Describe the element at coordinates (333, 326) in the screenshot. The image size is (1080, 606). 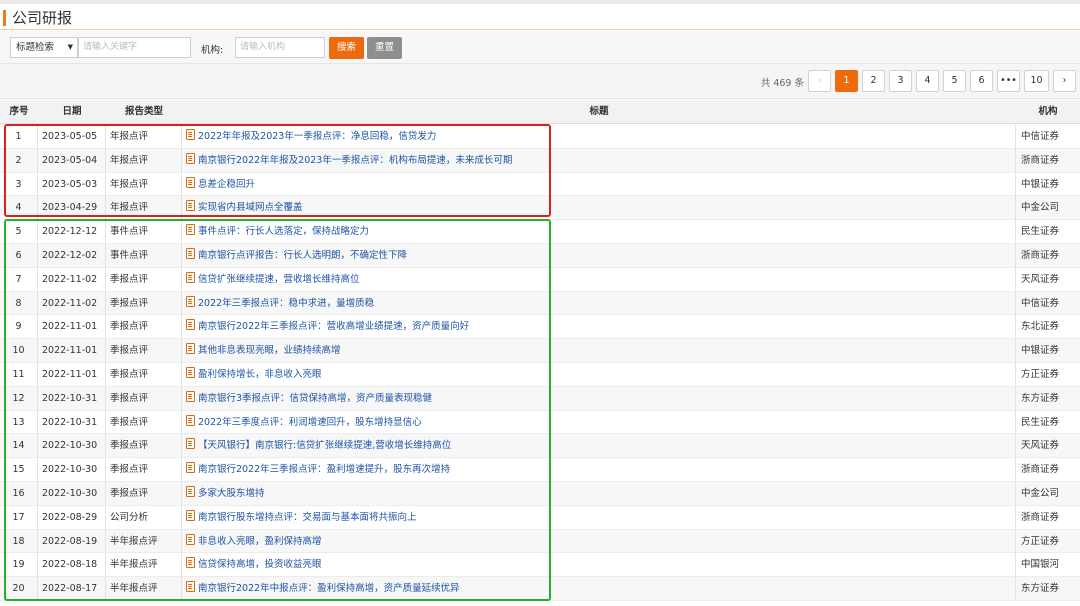
I see `row-title-text: 南京银行2022年三季报点评：营收高增业绩提速，资产质量向好` at that location.